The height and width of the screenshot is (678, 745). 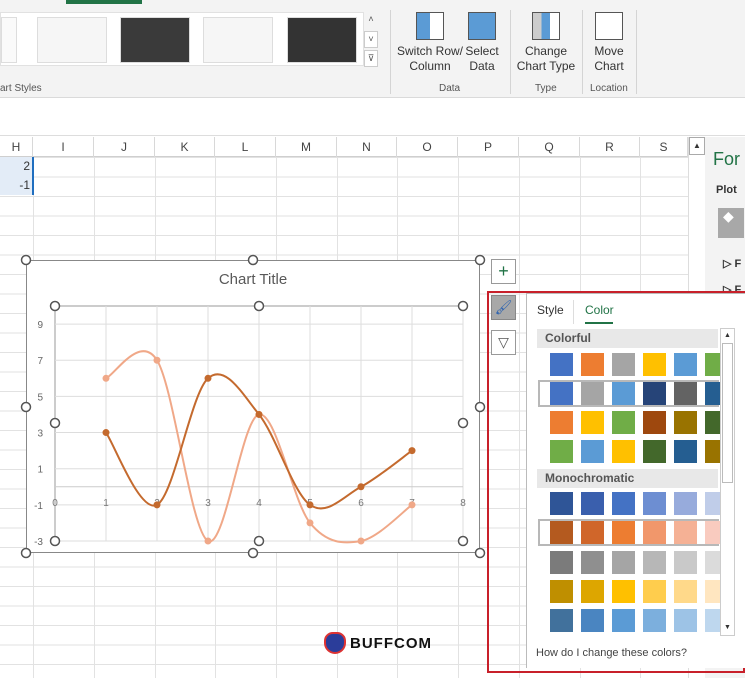 I want to click on x-tick-label: 8, so click(x=463, y=503).